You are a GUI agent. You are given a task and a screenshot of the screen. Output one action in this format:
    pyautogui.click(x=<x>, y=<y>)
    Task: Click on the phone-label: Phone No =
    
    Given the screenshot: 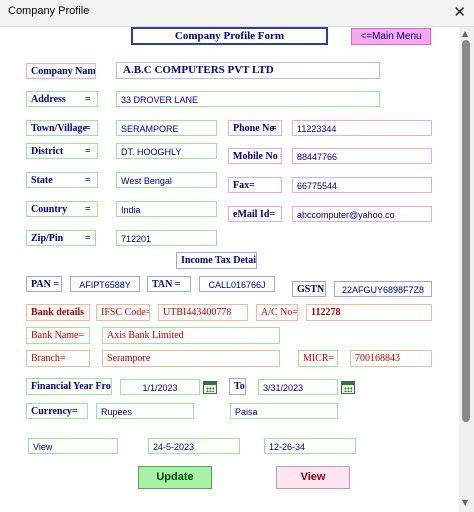 What is the action you would take?
    pyautogui.click(x=255, y=128)
    